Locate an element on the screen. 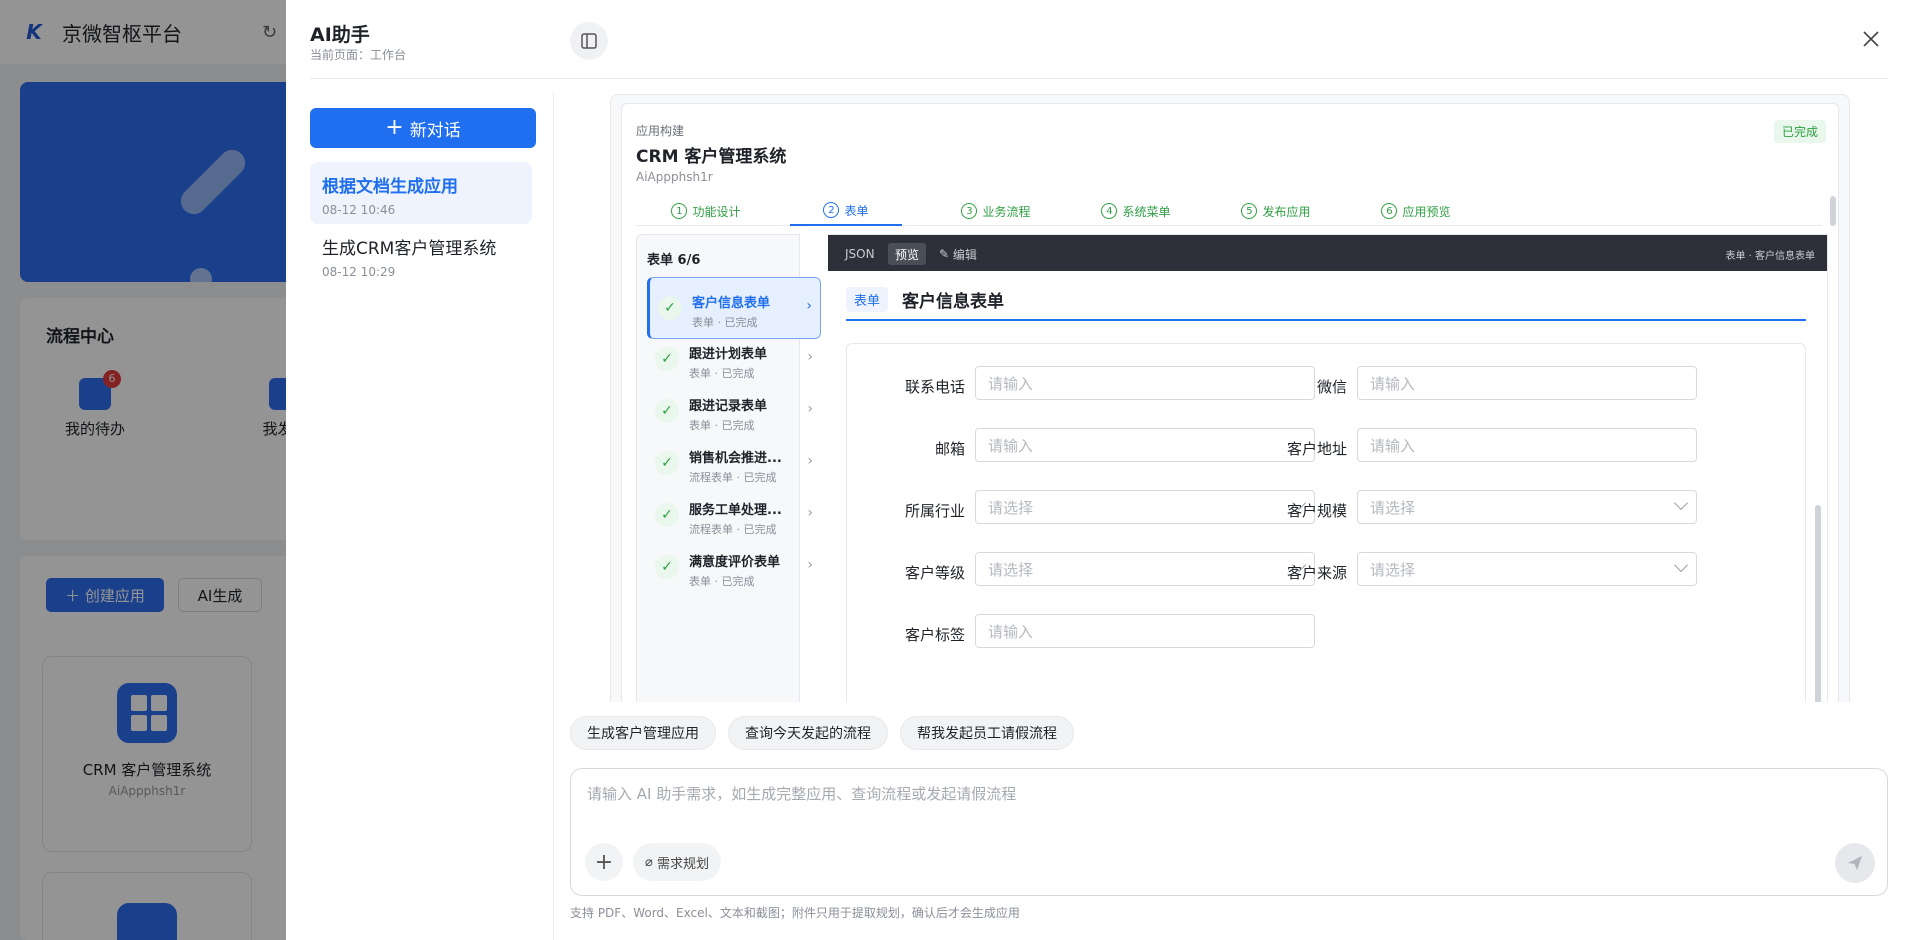 The image size is (1912, 940). header-divider is located at coordinates (1099, 78).